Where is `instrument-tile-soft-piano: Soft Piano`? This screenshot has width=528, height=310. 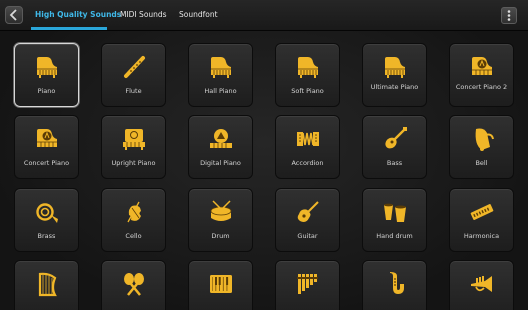
instrument-tile-soft-piano: Soft Piano is located at coordinates (307, 75).